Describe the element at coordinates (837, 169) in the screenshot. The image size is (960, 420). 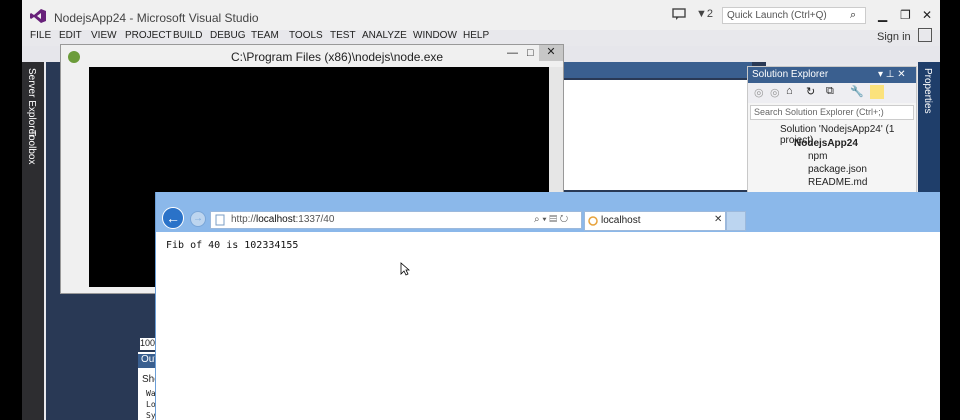
I see `package-json-node: package.json` at that location.